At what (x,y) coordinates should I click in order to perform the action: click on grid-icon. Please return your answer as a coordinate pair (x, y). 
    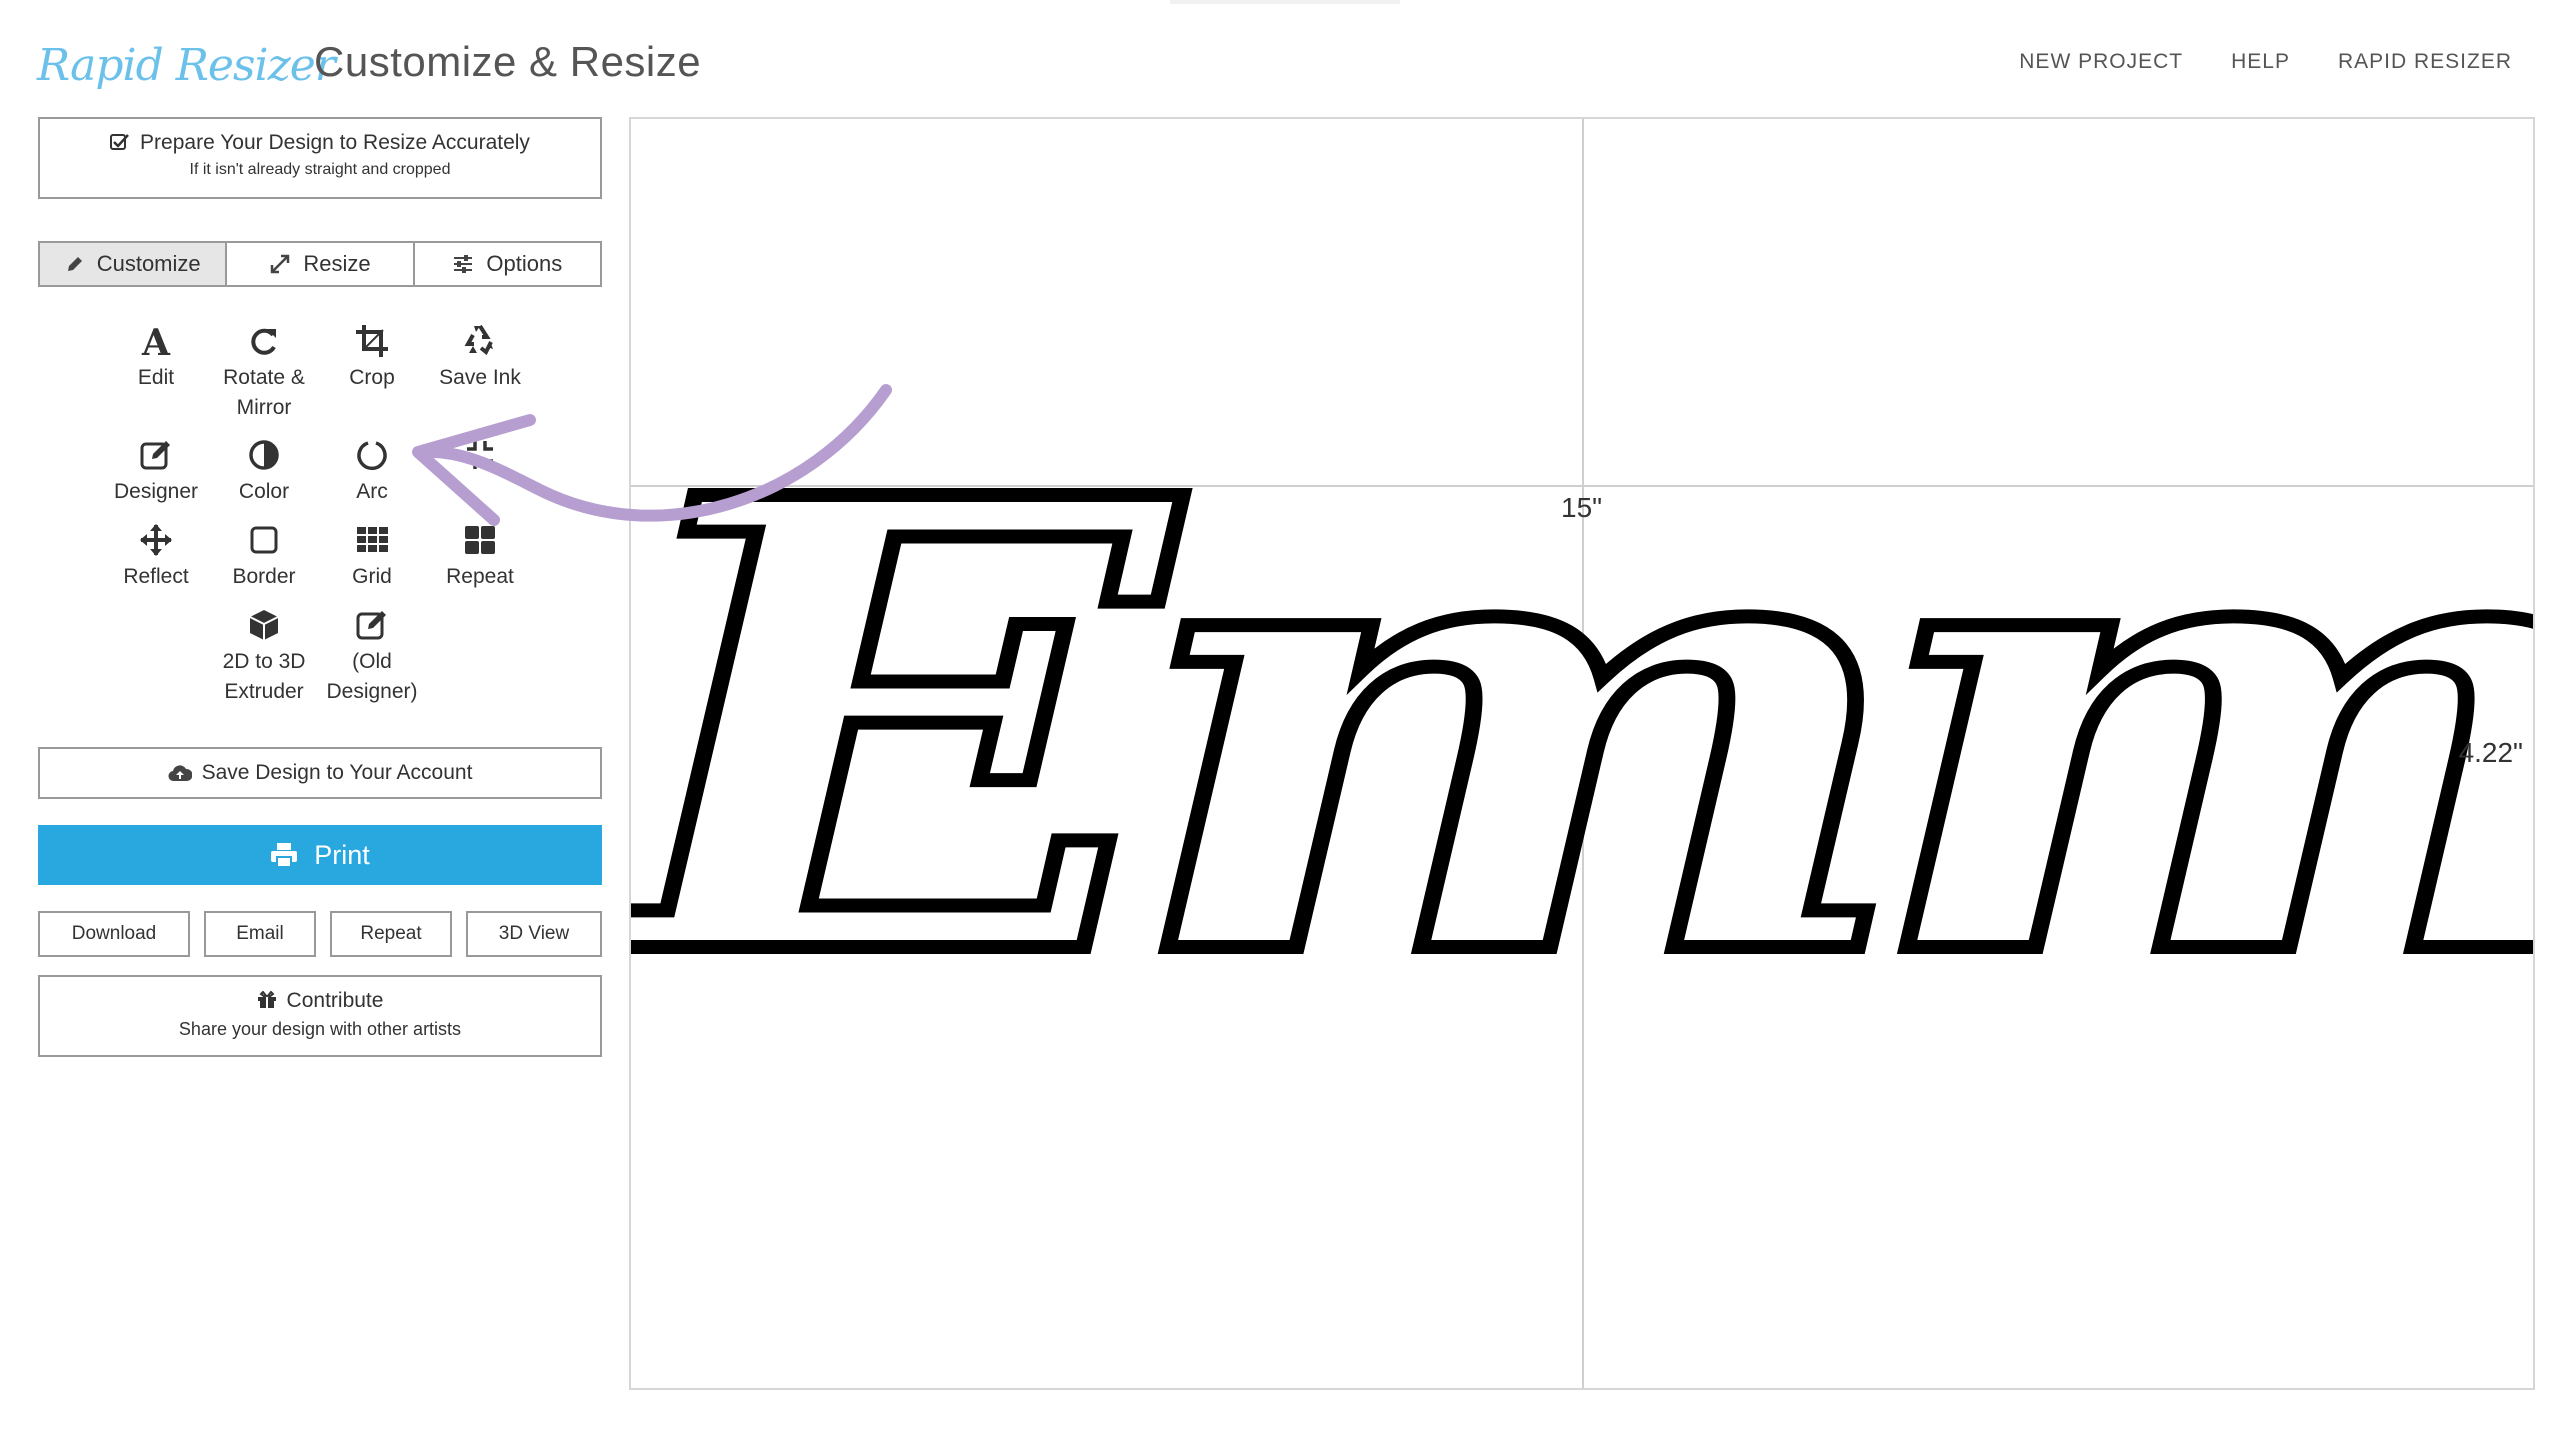
    Looking at the image, I should click on (372, 542).